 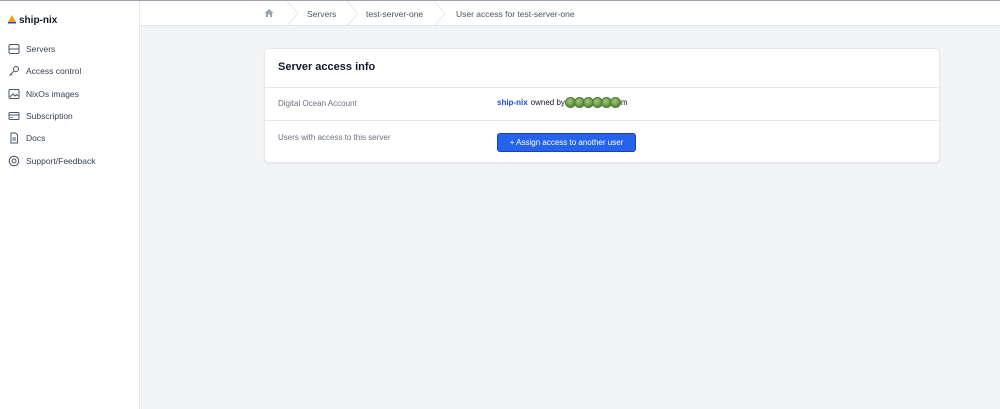 I want to click on sidebar-item-access-control: Access control, so click(x=69, y=71).